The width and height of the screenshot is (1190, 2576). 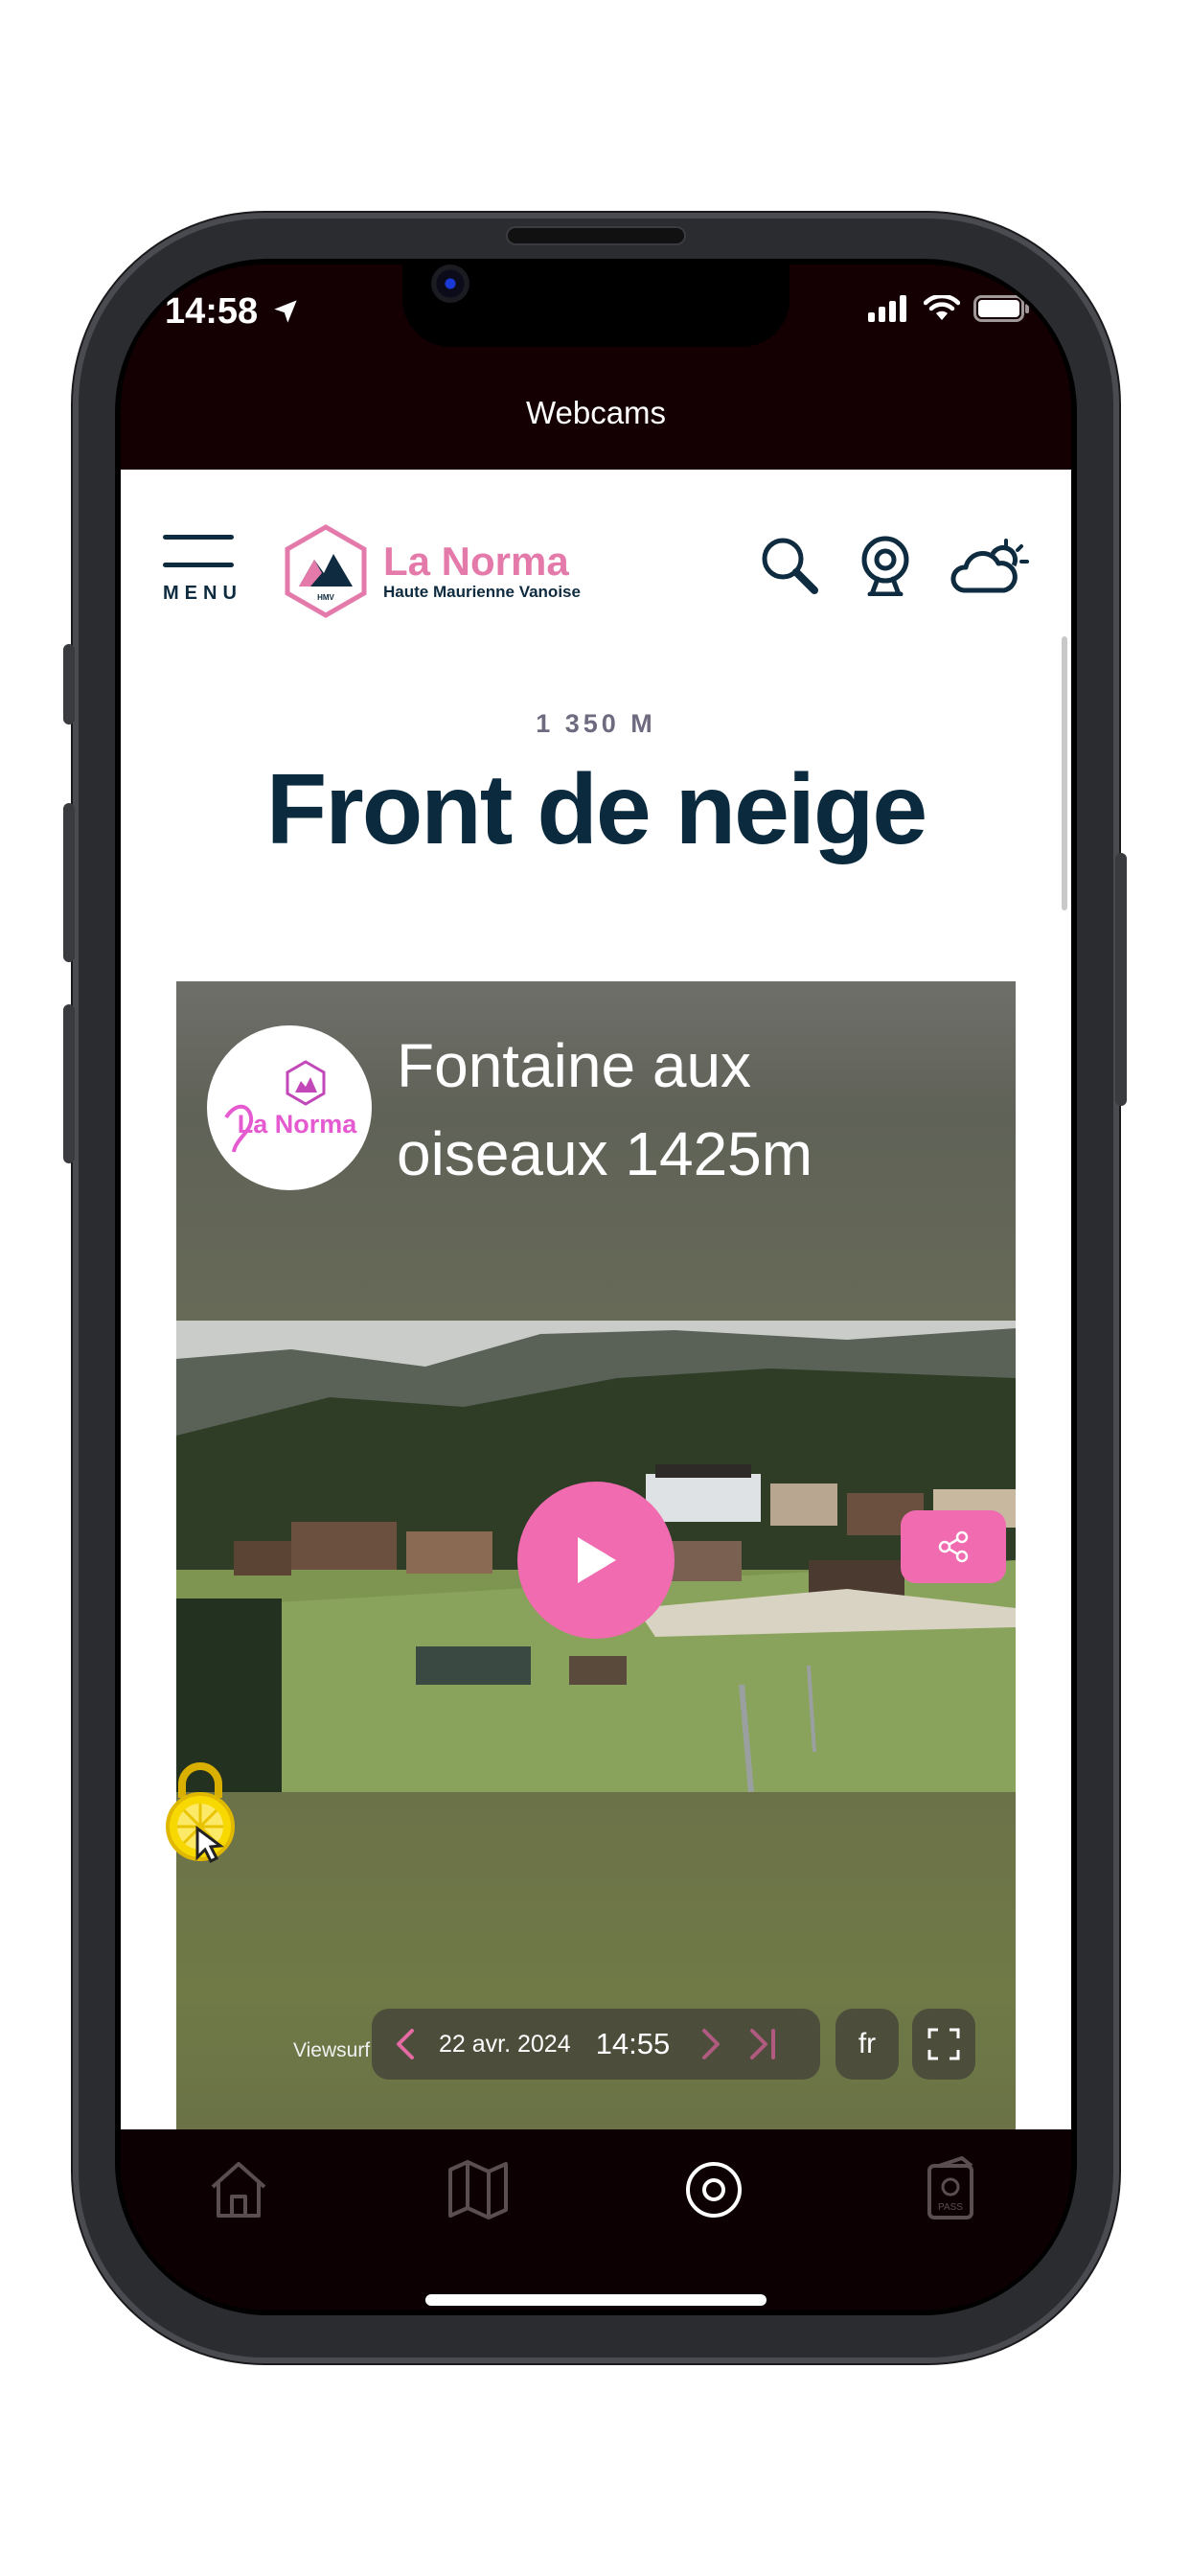 I want to click on map-icon, so click(x=479, y=2189).